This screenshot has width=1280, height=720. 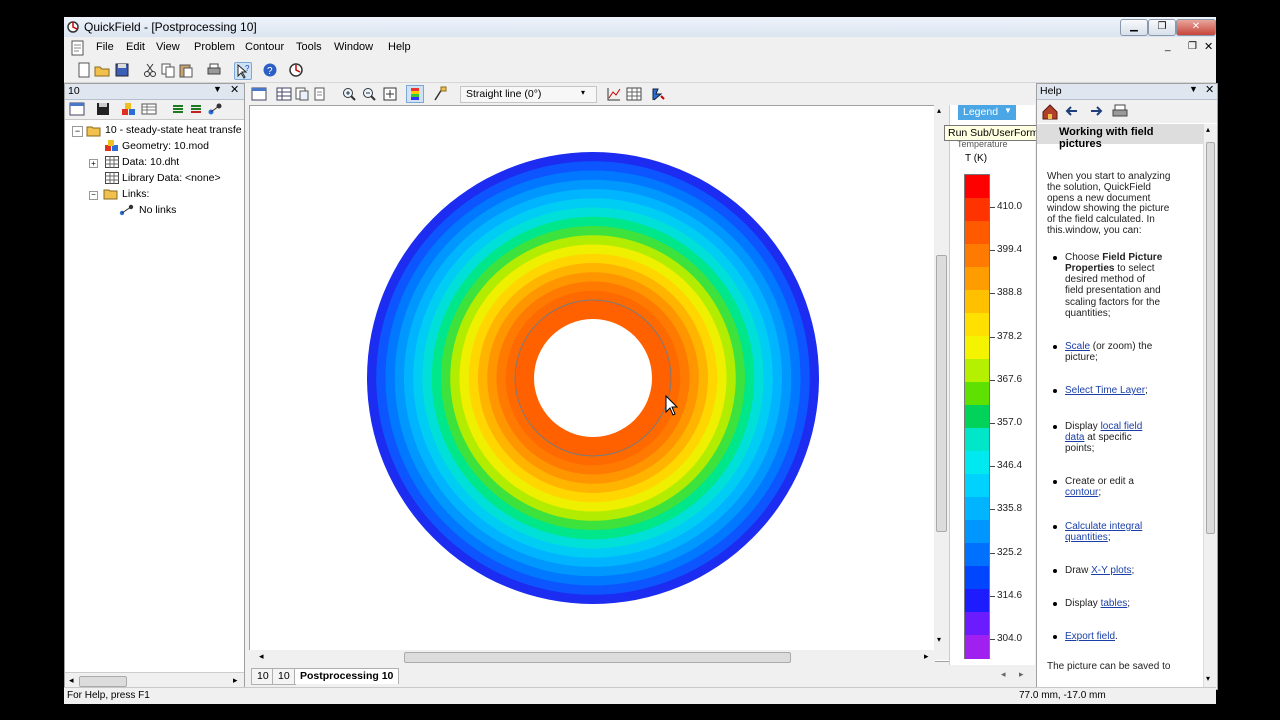 What do you see at coordinates (135, 47) in the screenshot?
I see `menu-edit: Edit` at bounding box center [135, 47].